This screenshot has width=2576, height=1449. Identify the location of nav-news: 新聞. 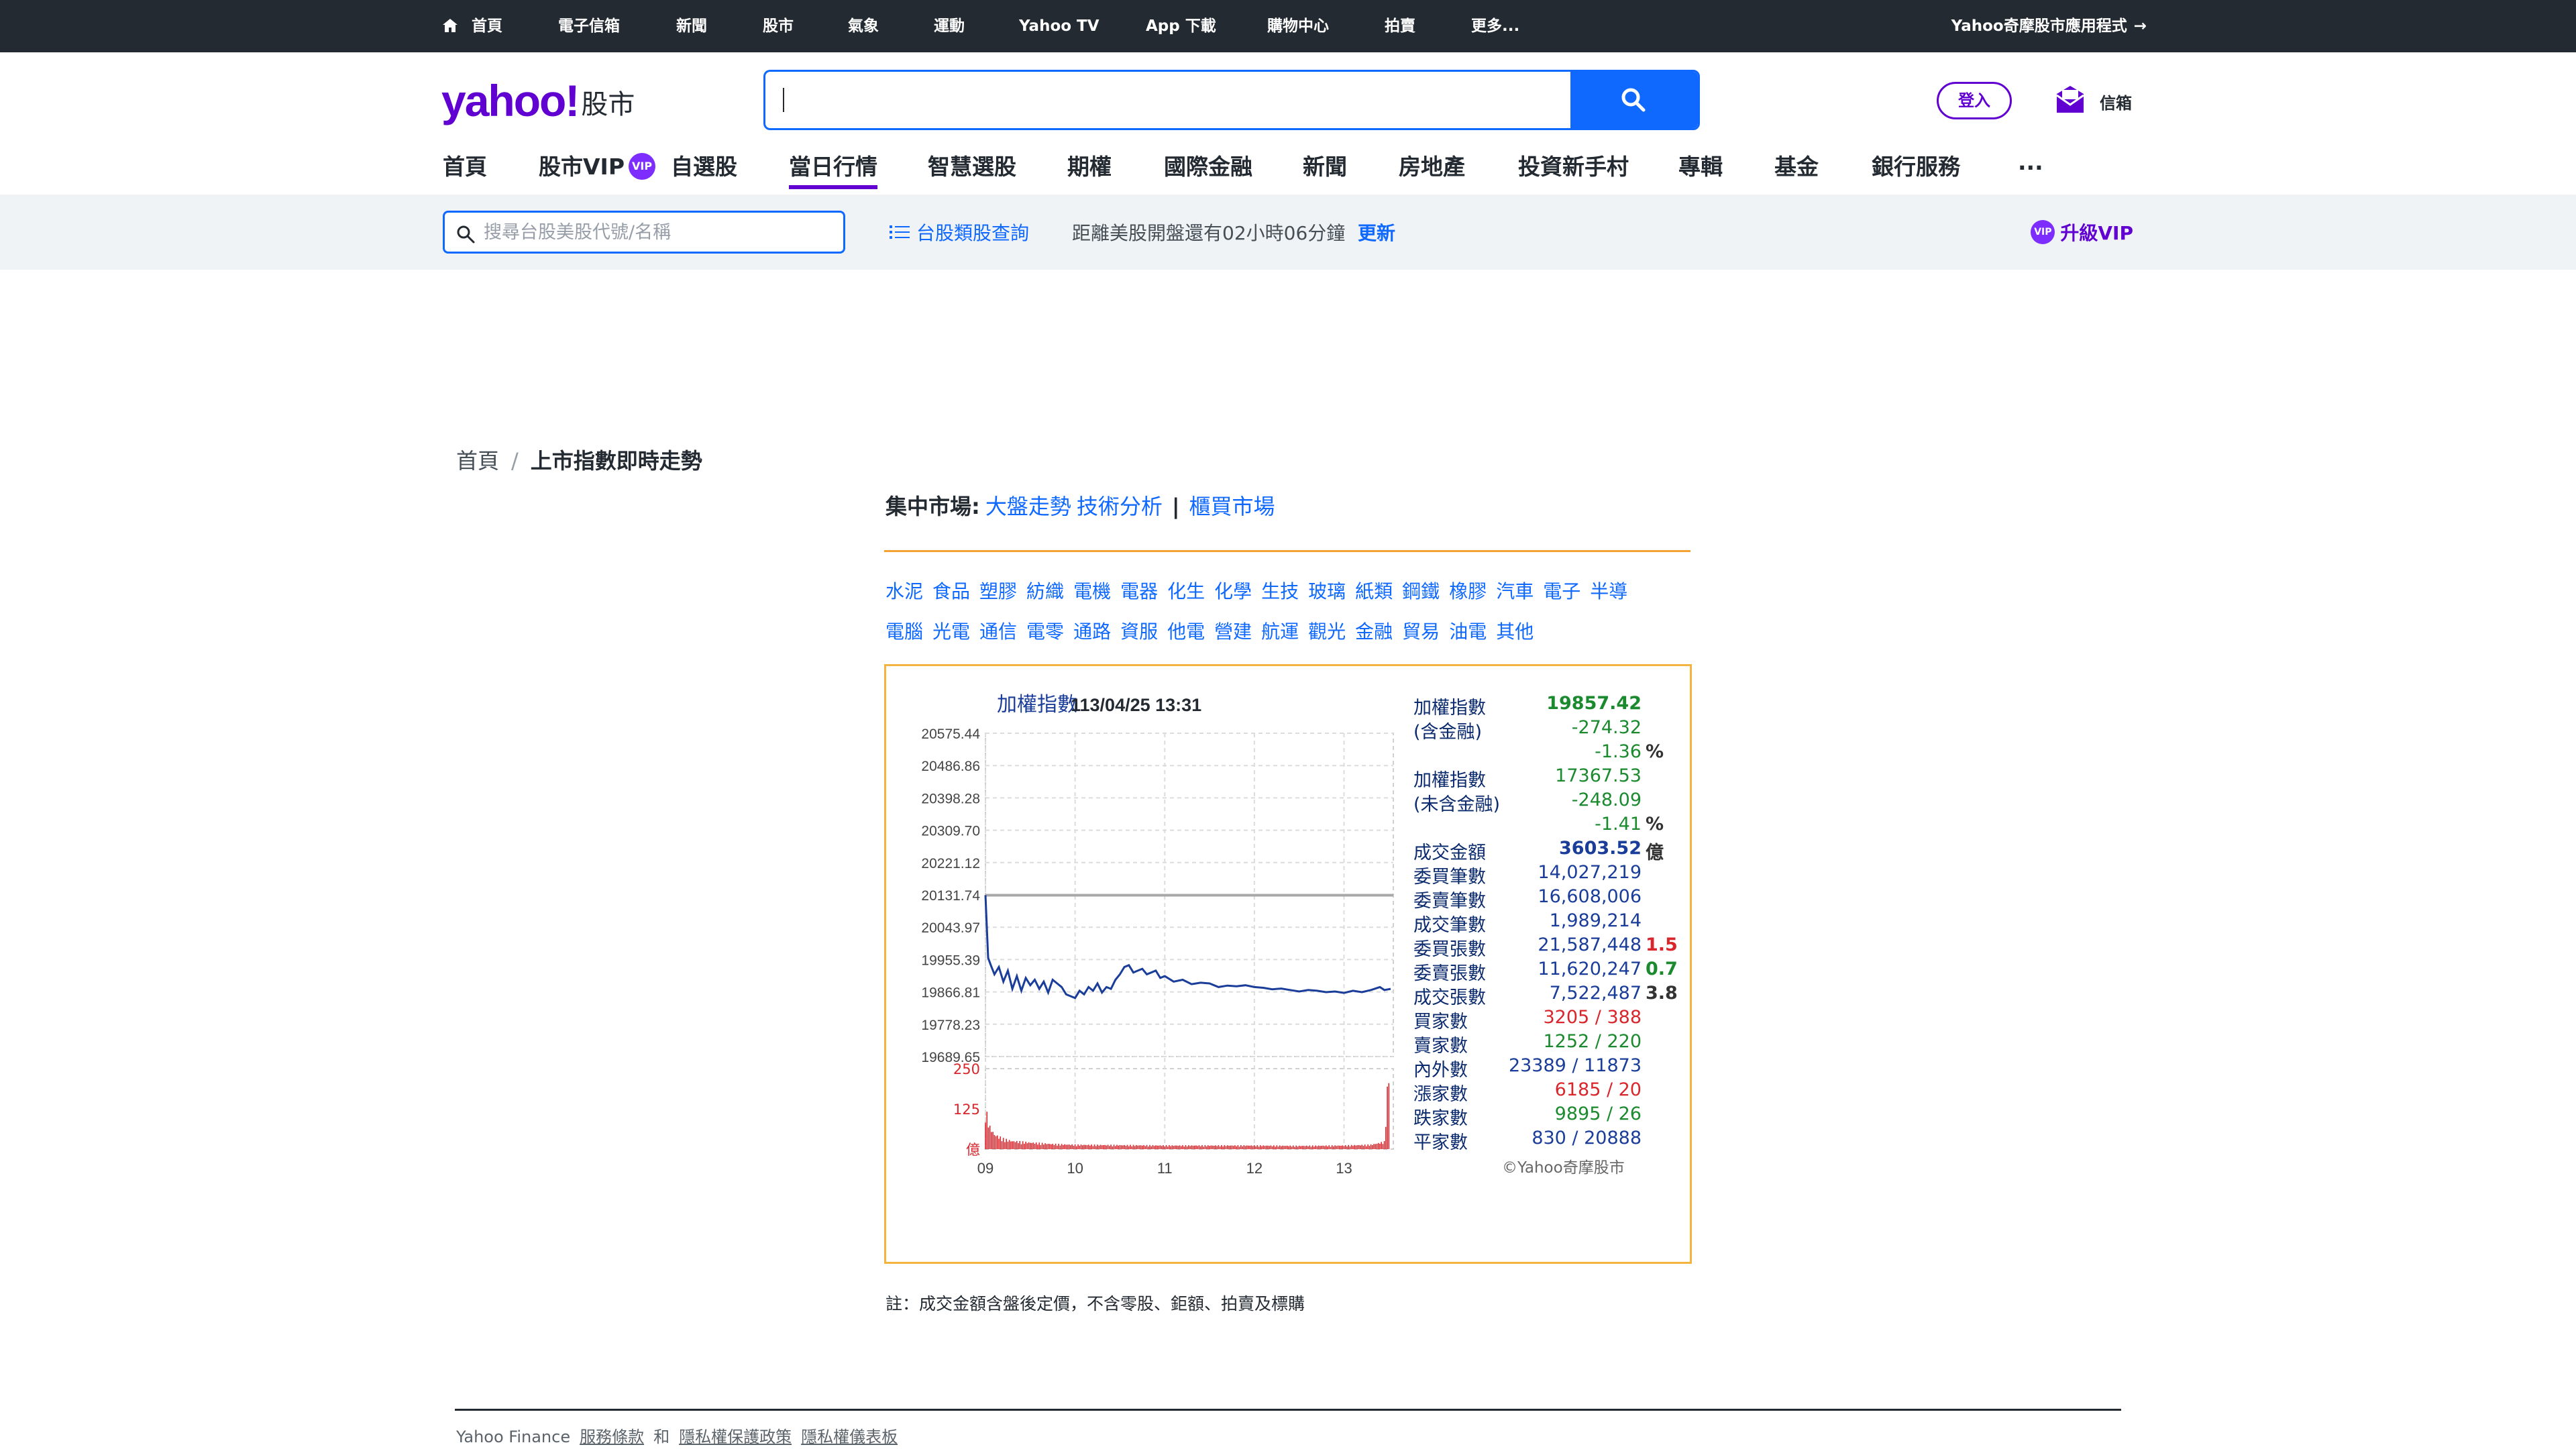
(1325, 169).